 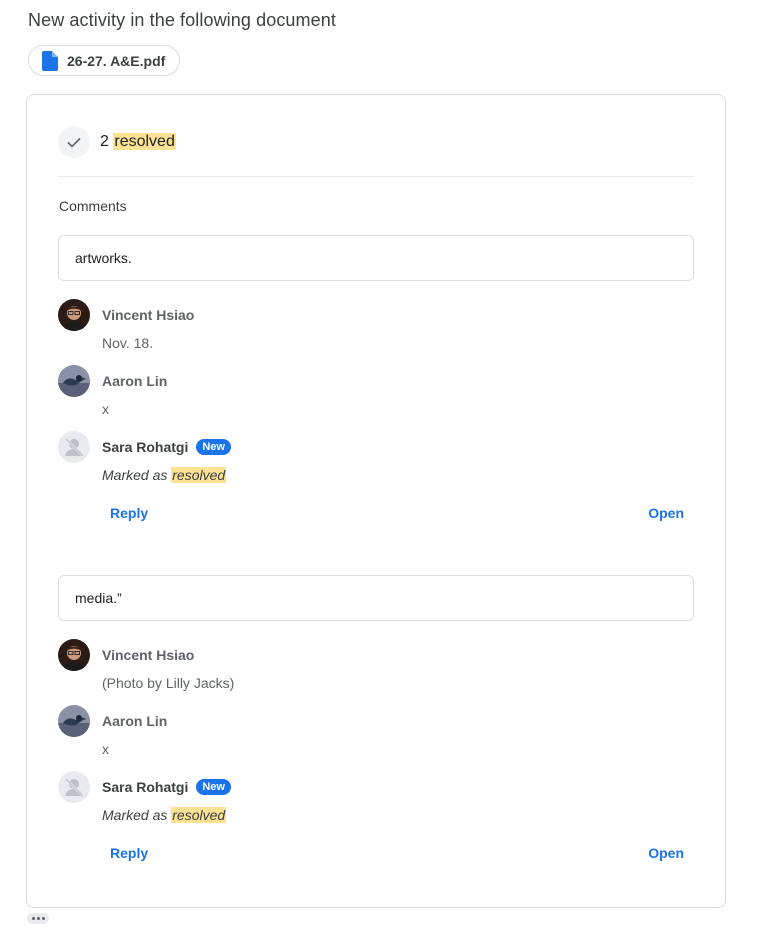 I want to click on file-name: 26-27. A&E.pdf, so click(x=116, y=60).